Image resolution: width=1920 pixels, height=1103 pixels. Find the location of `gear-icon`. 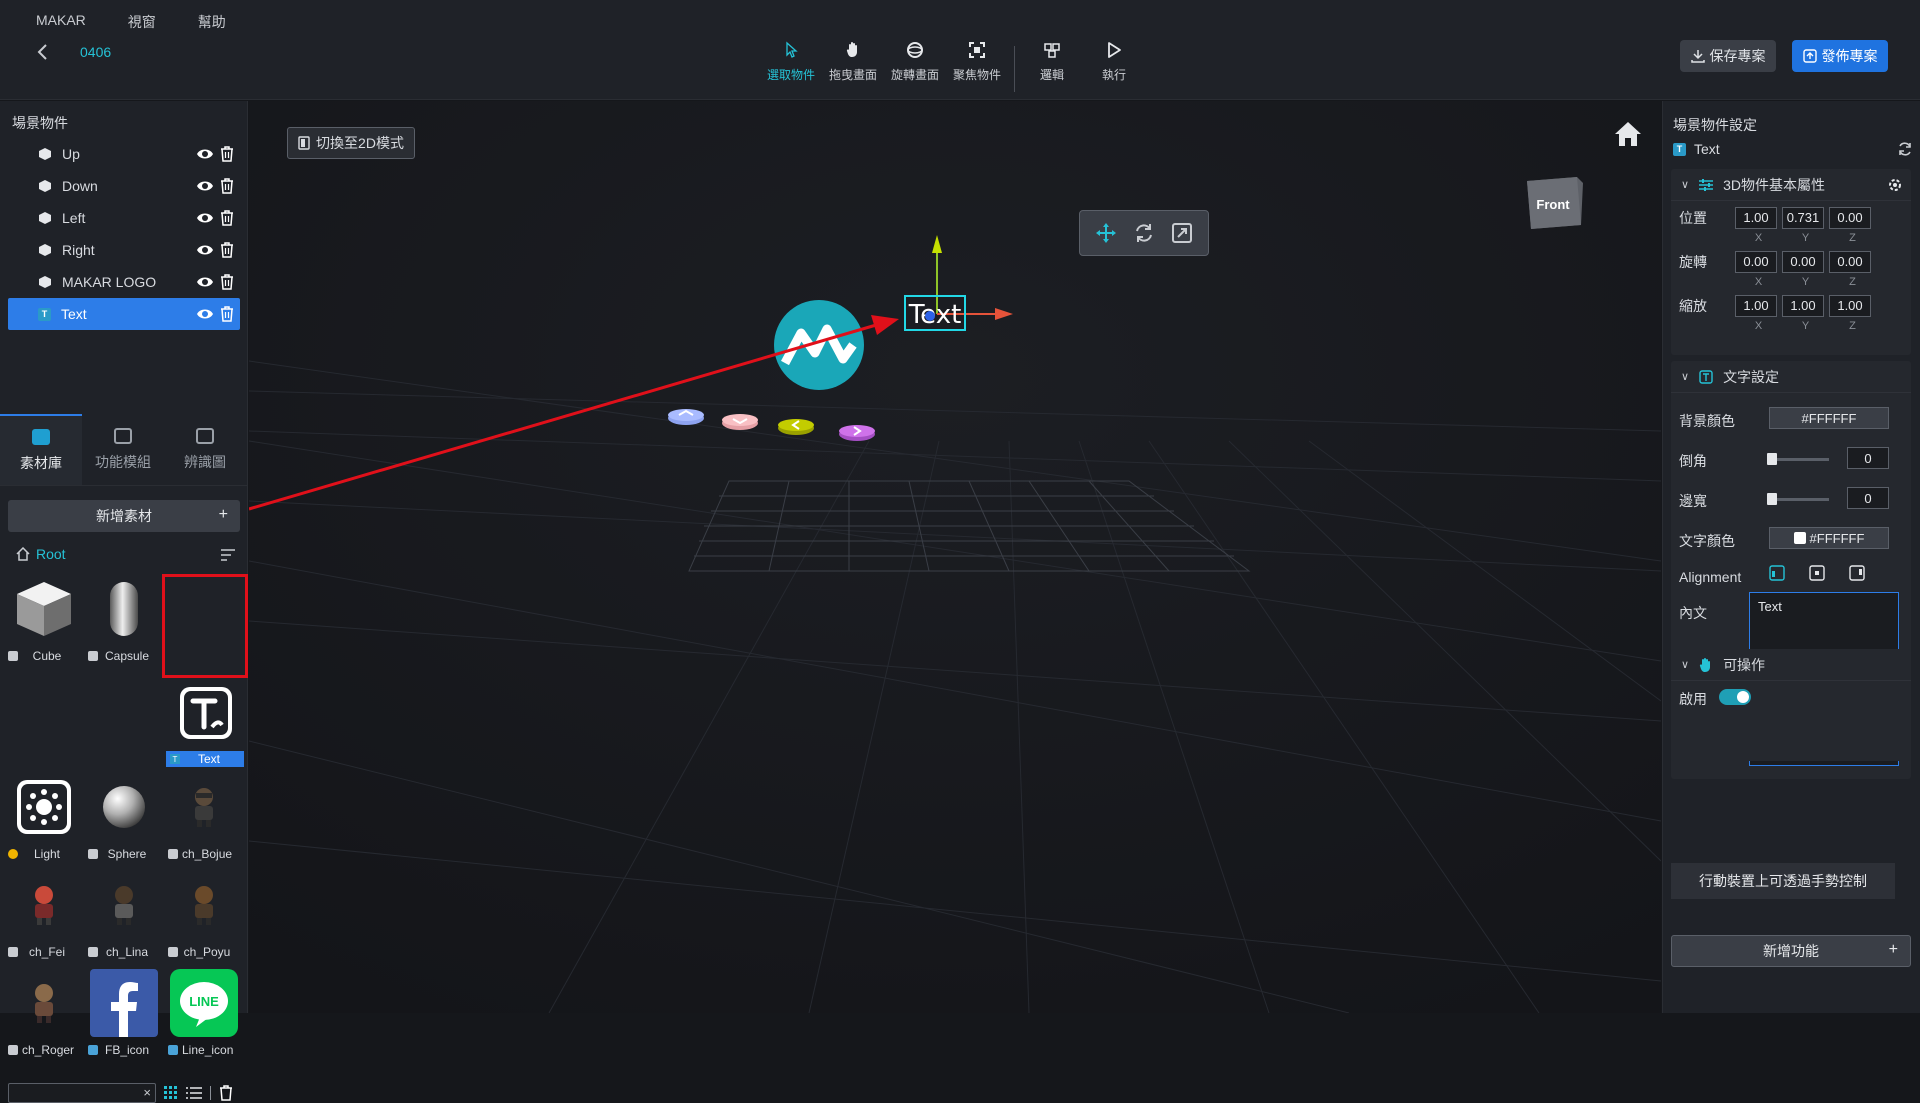

gear-icon is located at coordinates (1895, 185).